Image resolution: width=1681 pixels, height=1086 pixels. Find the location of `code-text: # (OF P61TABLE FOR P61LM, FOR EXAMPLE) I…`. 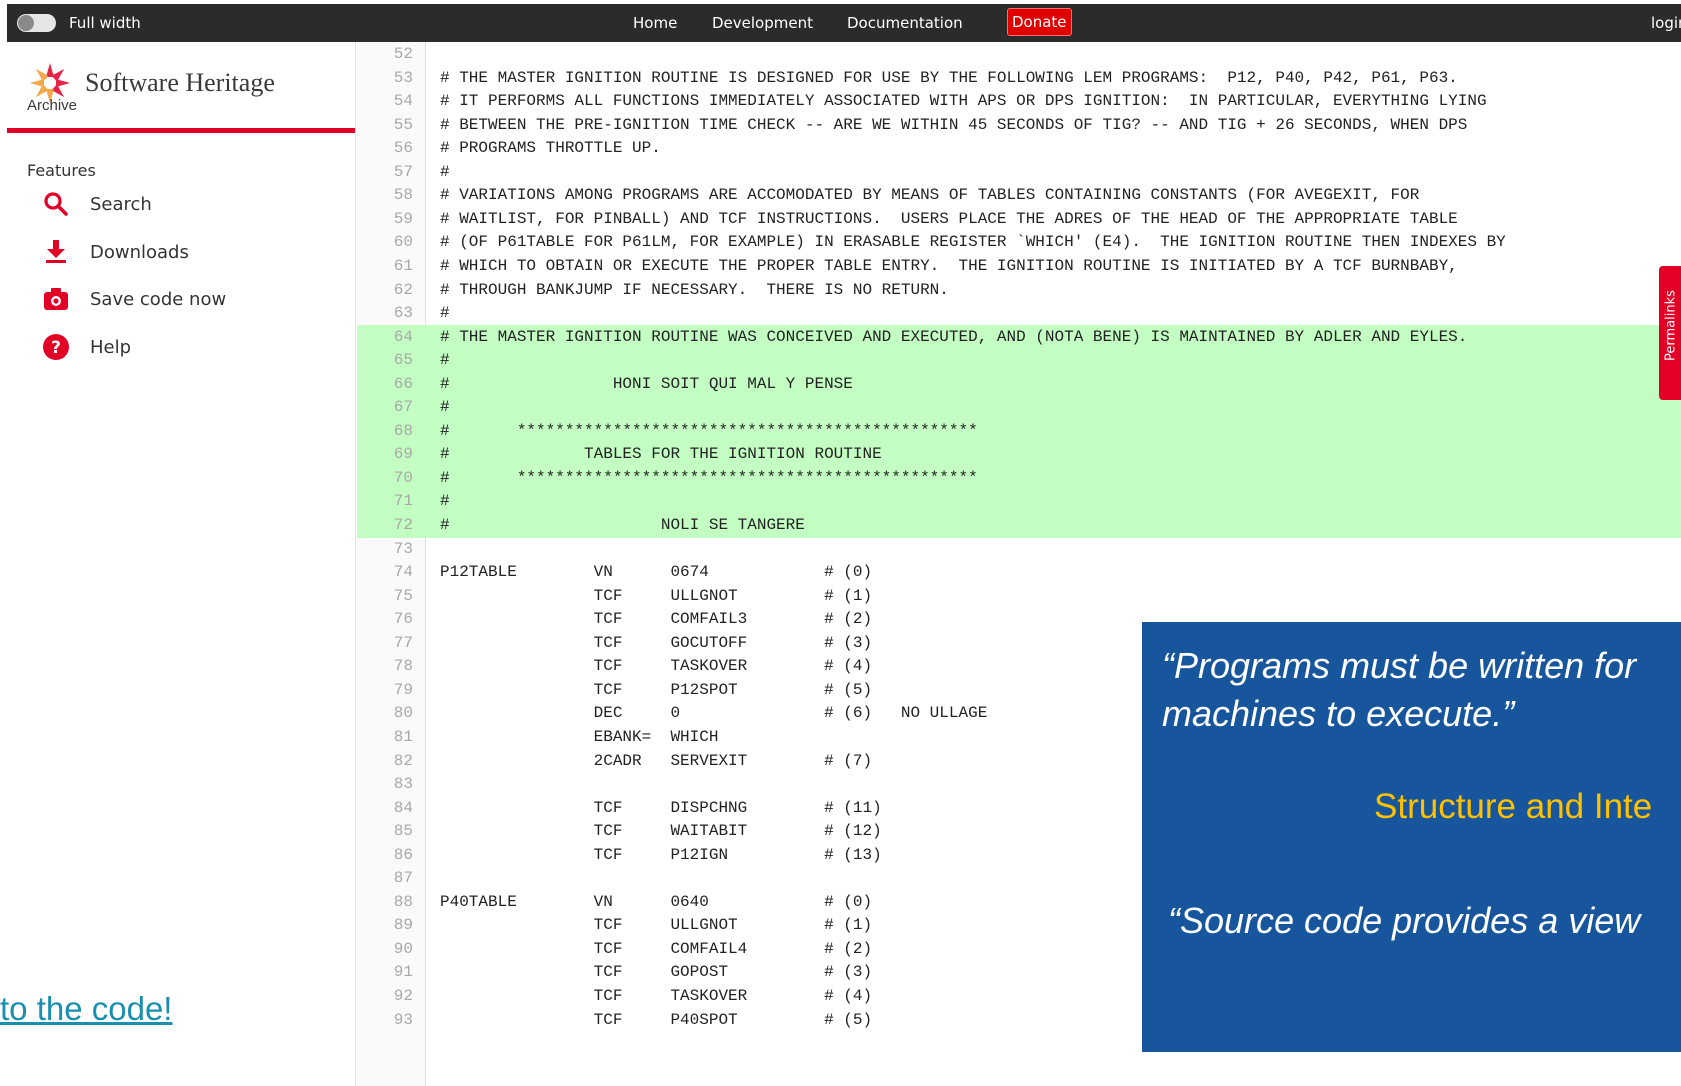

code-text: # (OF P61TABLE FOR P61LM, FOR EXAMPLE) I… is located at coordinates (973, 242).